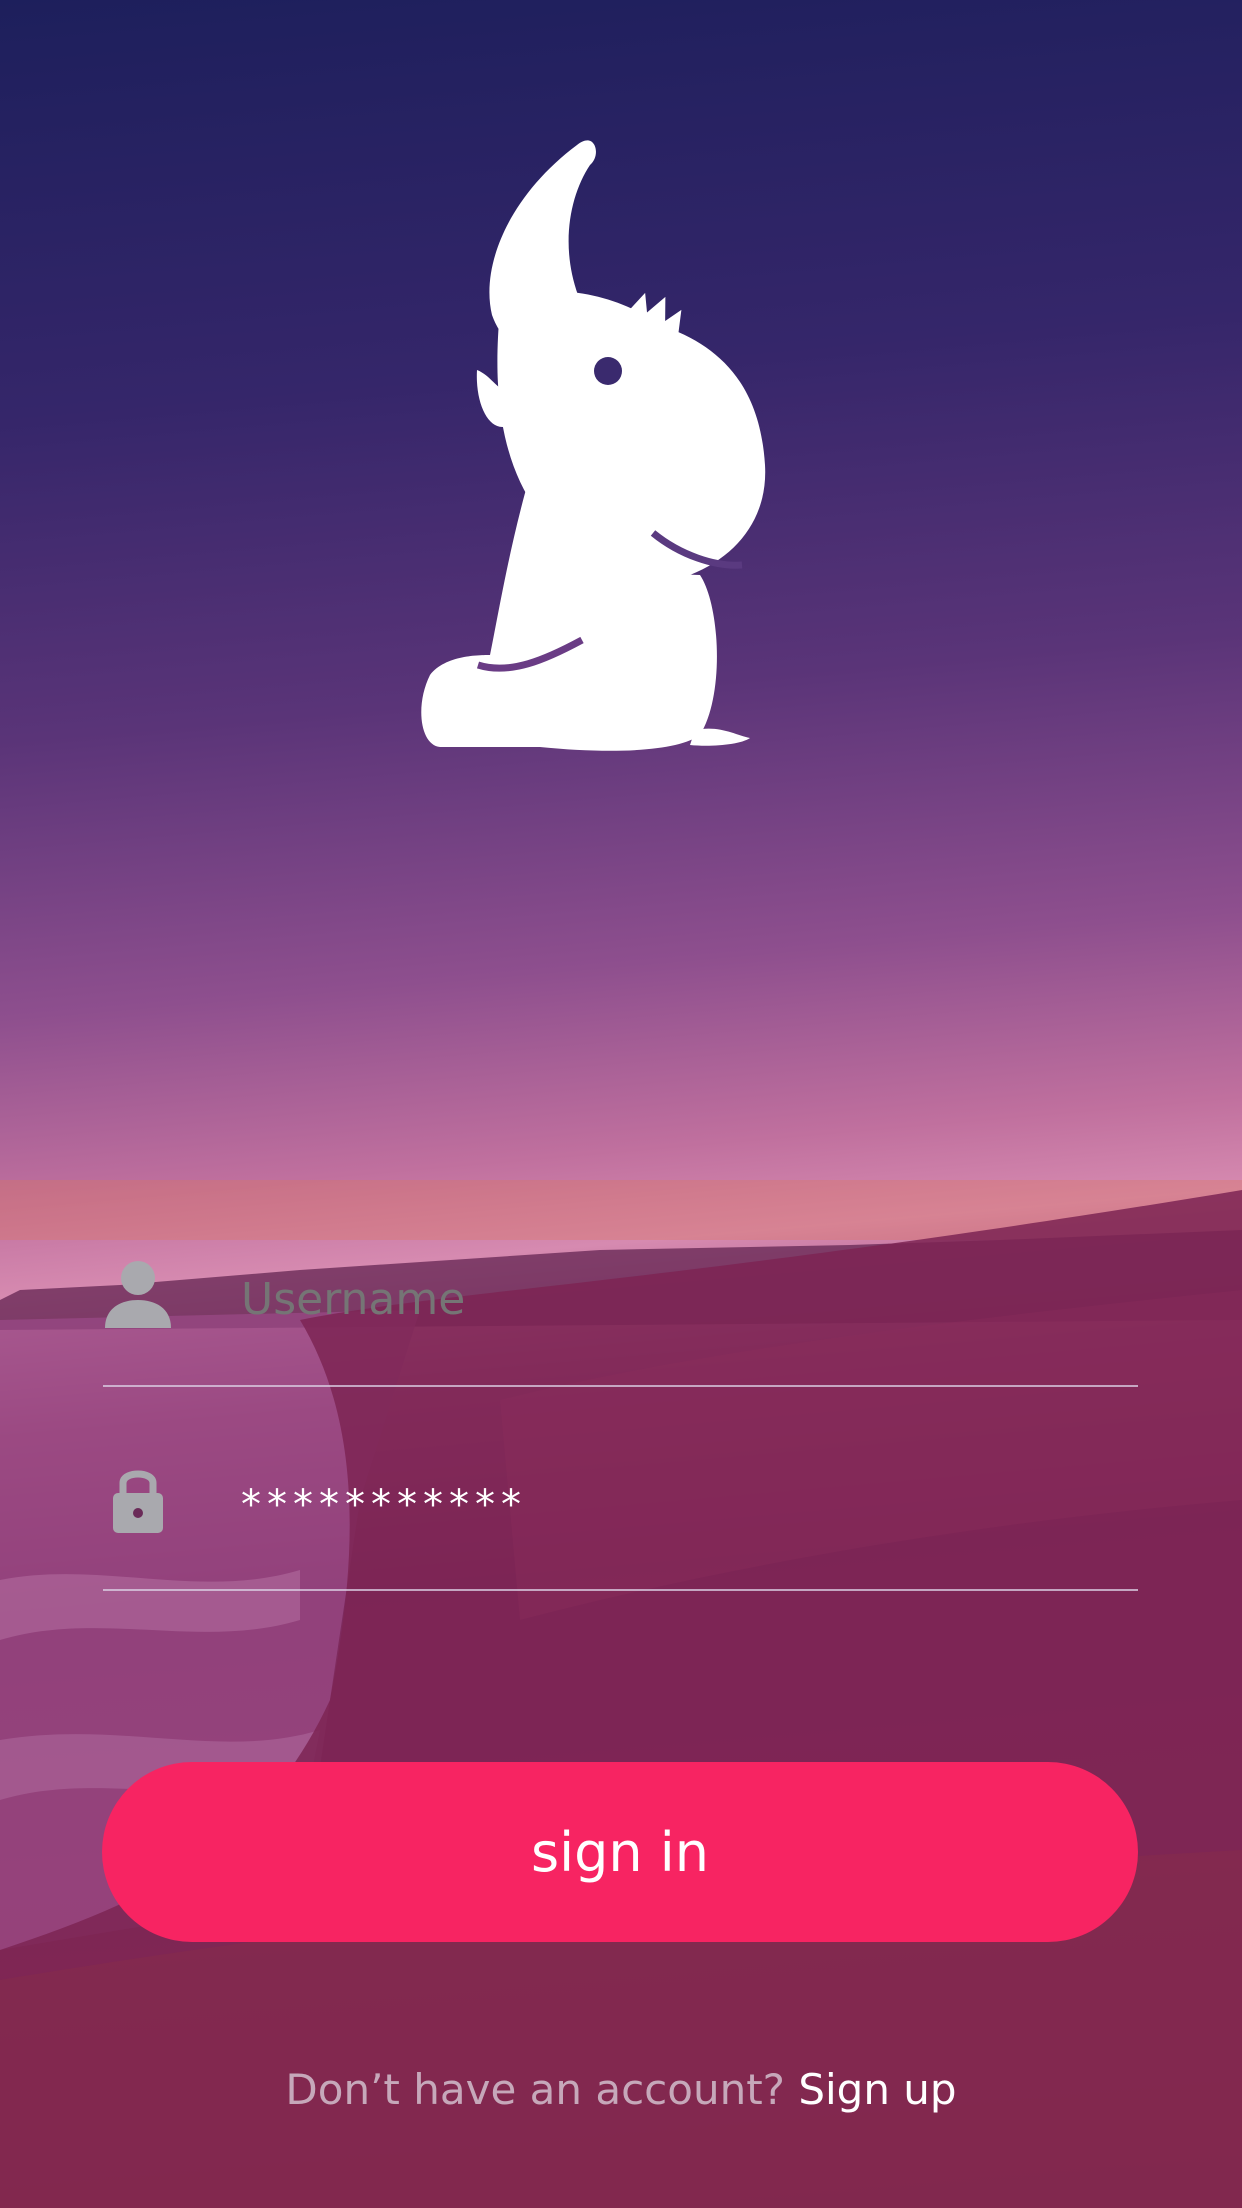 The width and height of the screenshot is (1242, 2208). I want to click on username-field, so click(620, 1318).